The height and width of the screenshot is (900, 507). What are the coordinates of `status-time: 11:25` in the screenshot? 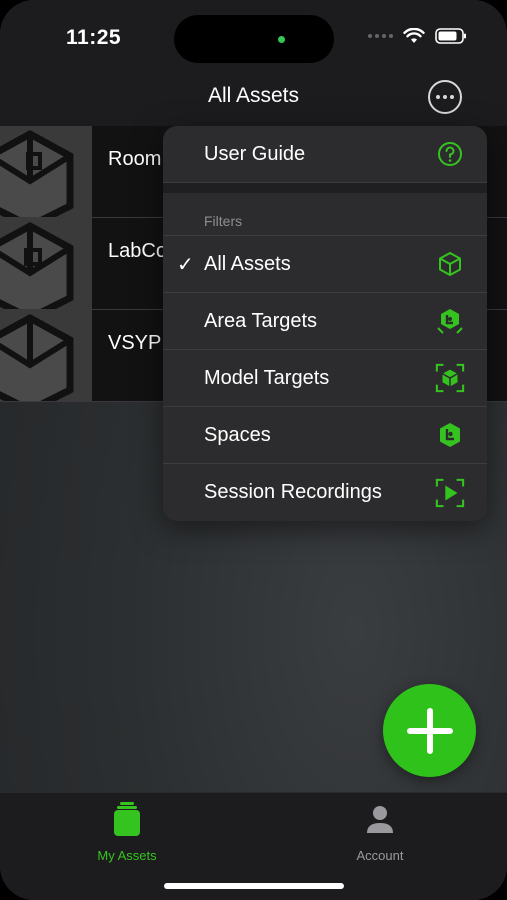 It's located at (94, 37).